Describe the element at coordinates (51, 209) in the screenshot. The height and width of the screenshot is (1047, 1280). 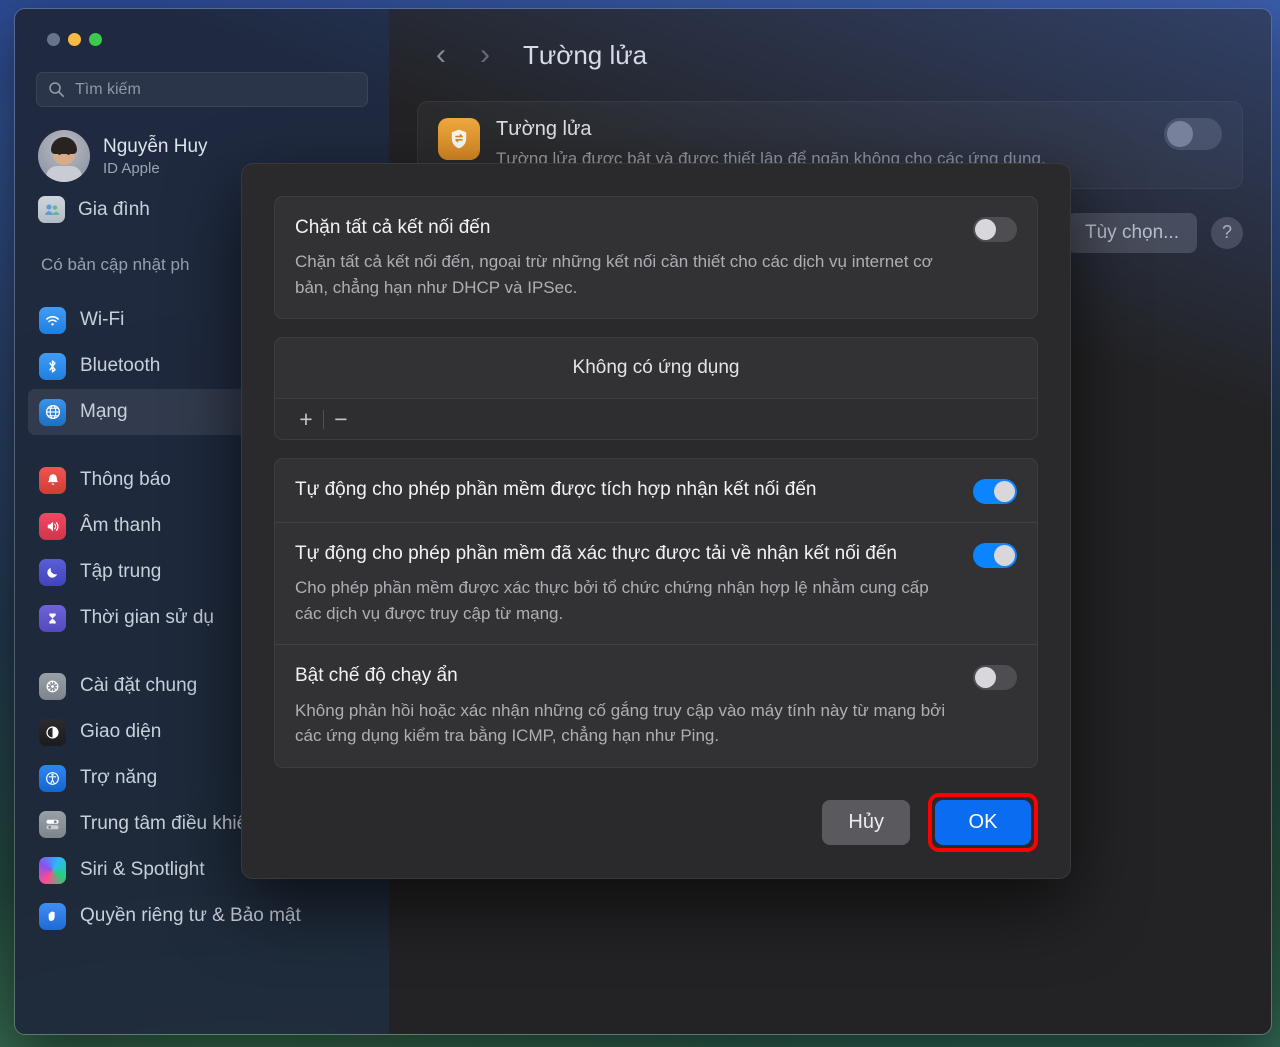
I see `family-icon` at that location.